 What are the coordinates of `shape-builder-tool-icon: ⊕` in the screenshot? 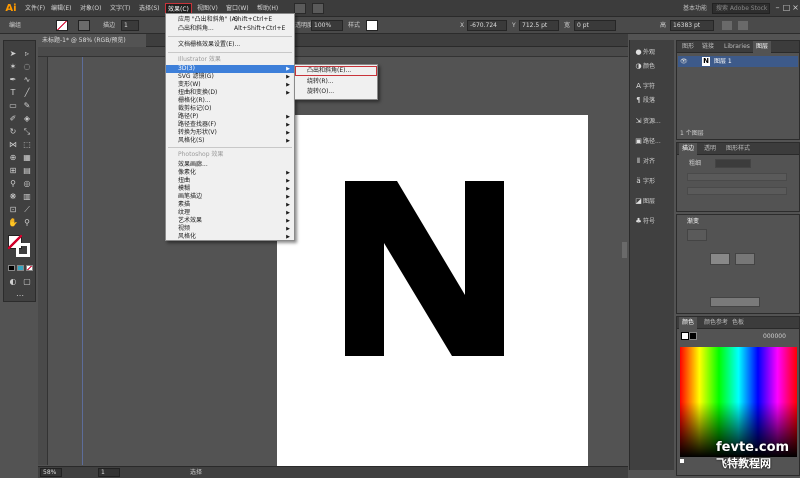 It's located at (13, 158).